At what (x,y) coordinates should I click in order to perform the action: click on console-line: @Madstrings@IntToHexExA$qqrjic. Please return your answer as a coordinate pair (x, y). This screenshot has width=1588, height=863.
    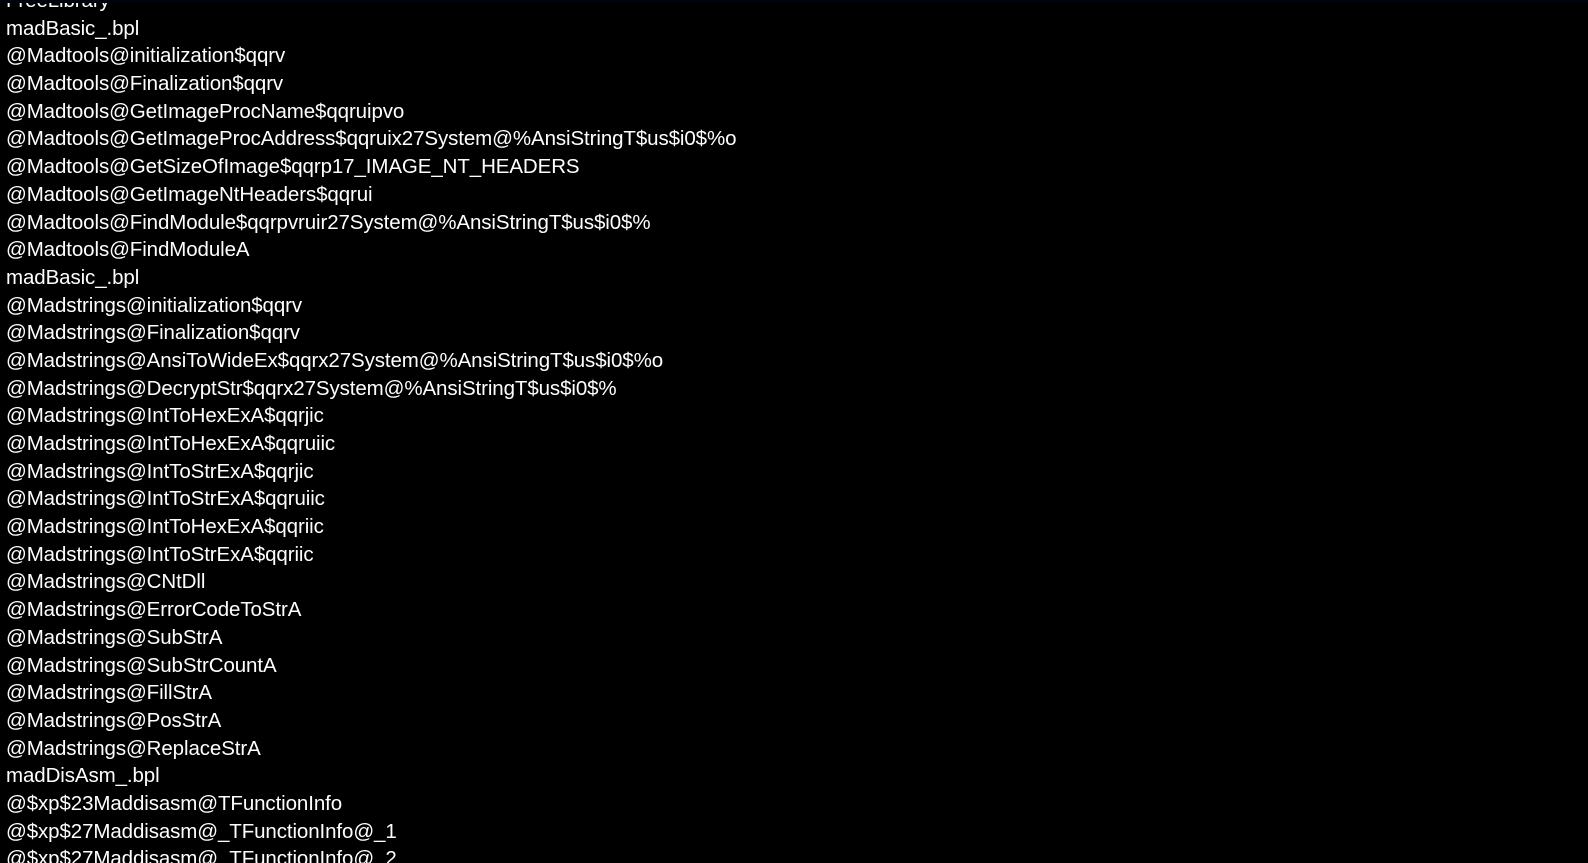
    Looking at the image, I should click on (165, 416).